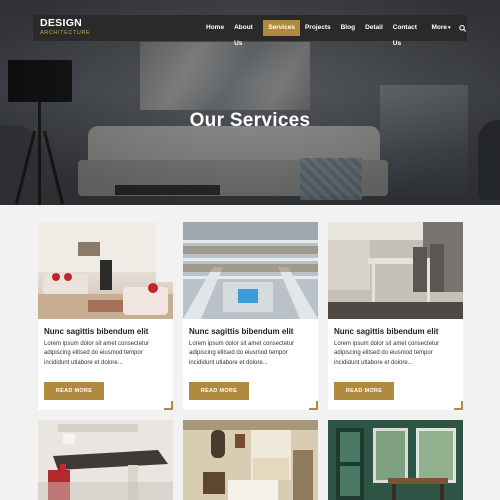  What do you see at coordinates (250, 270) in the screenshot?
I see `library-image` at bounding box center [250, 270].